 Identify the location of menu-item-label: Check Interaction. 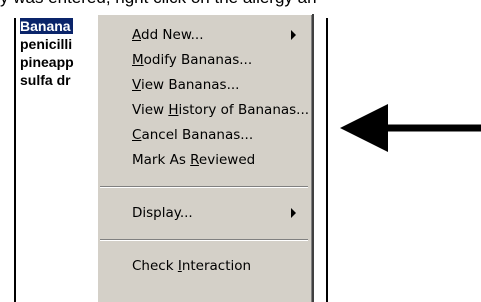
(192, 266).